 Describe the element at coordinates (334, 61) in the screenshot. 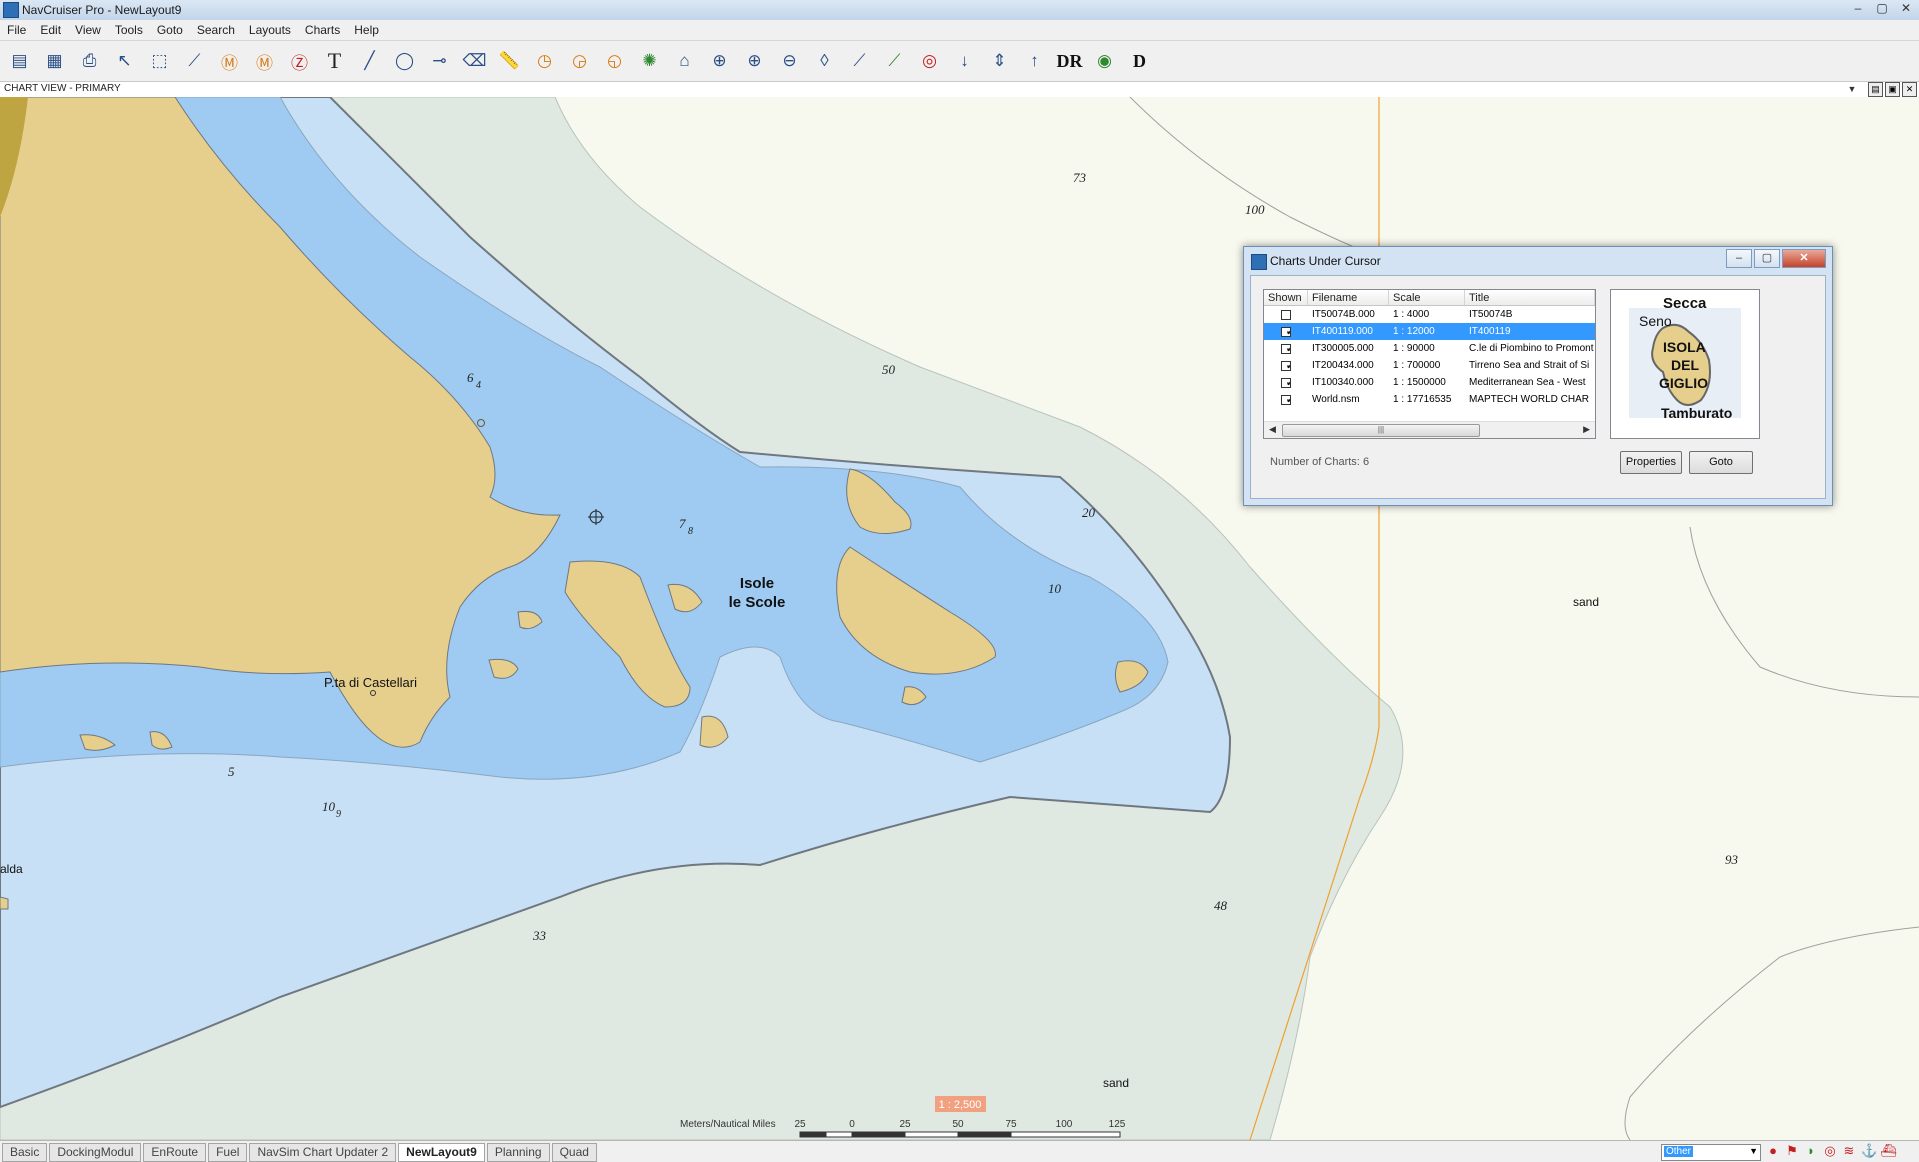

I see `text-icon: T` at that location.